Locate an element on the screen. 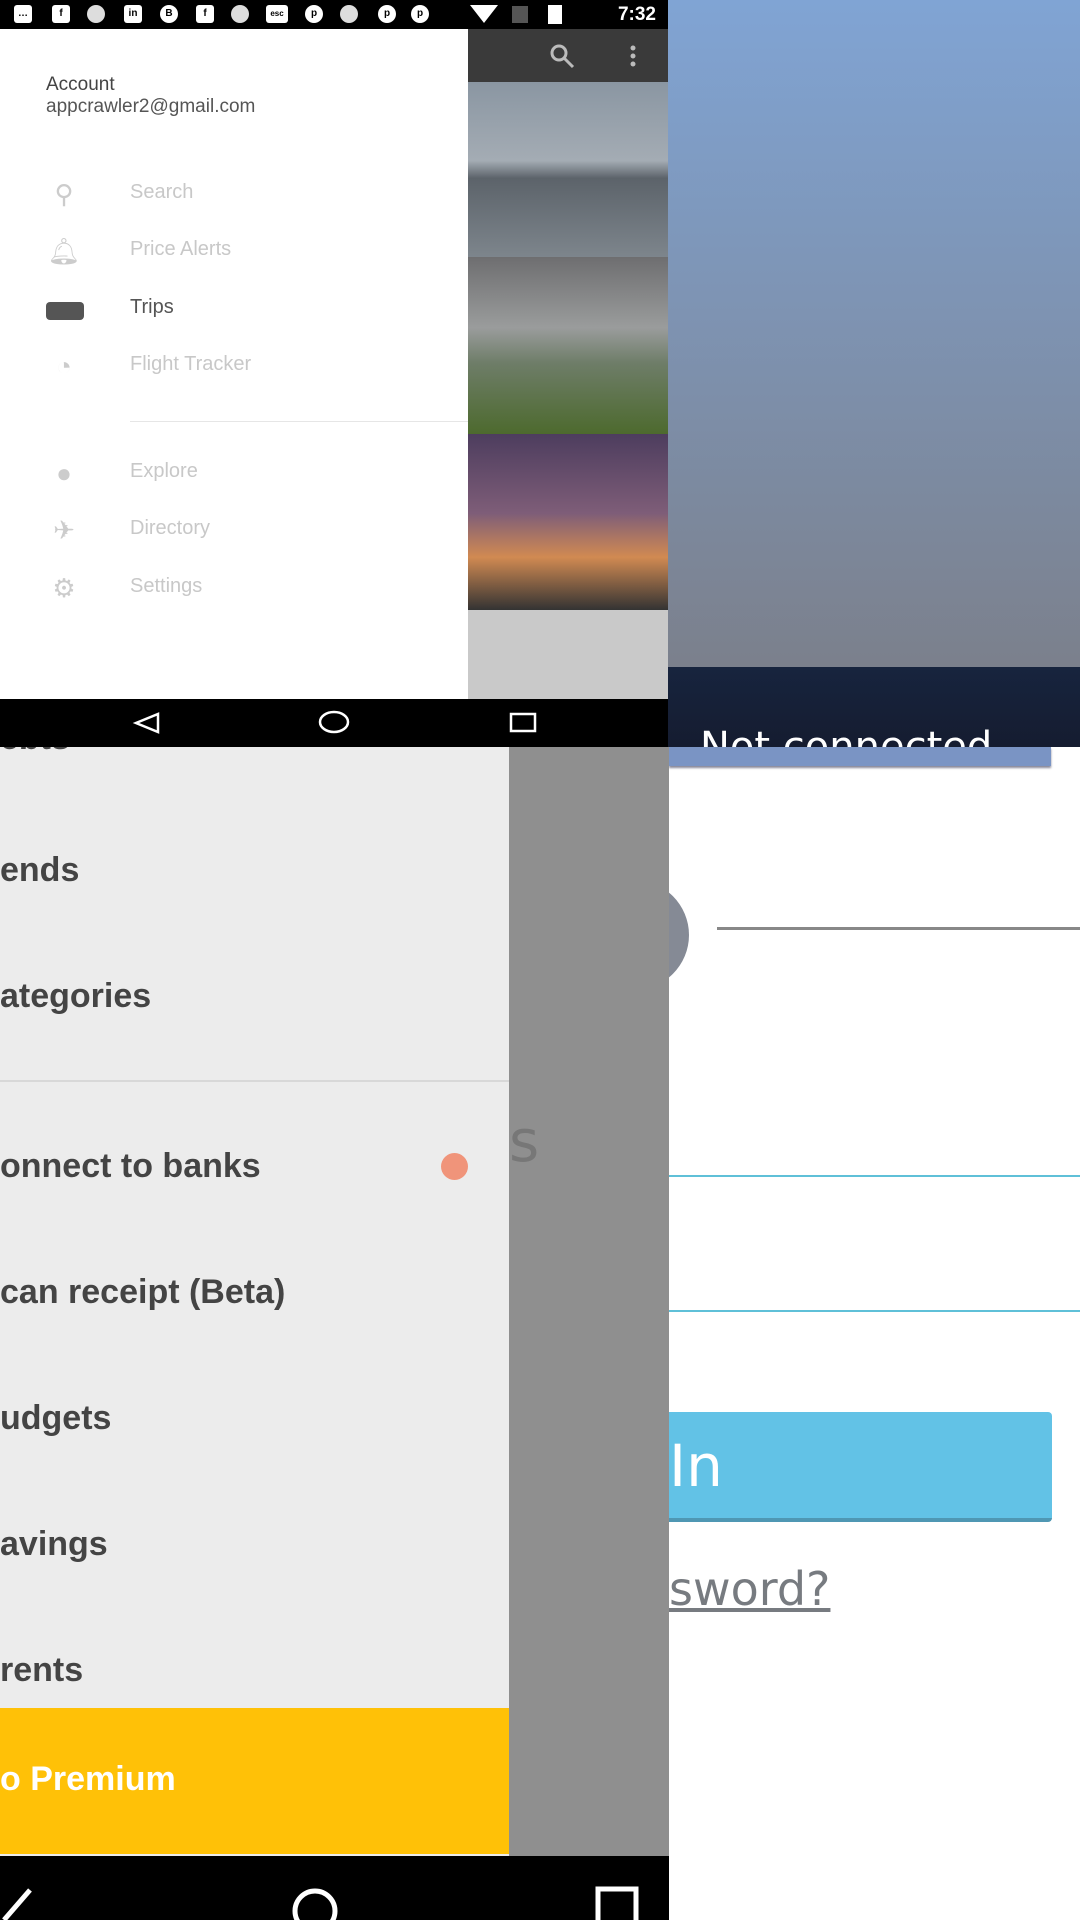  email-input is located at coordinates (874, 1132).